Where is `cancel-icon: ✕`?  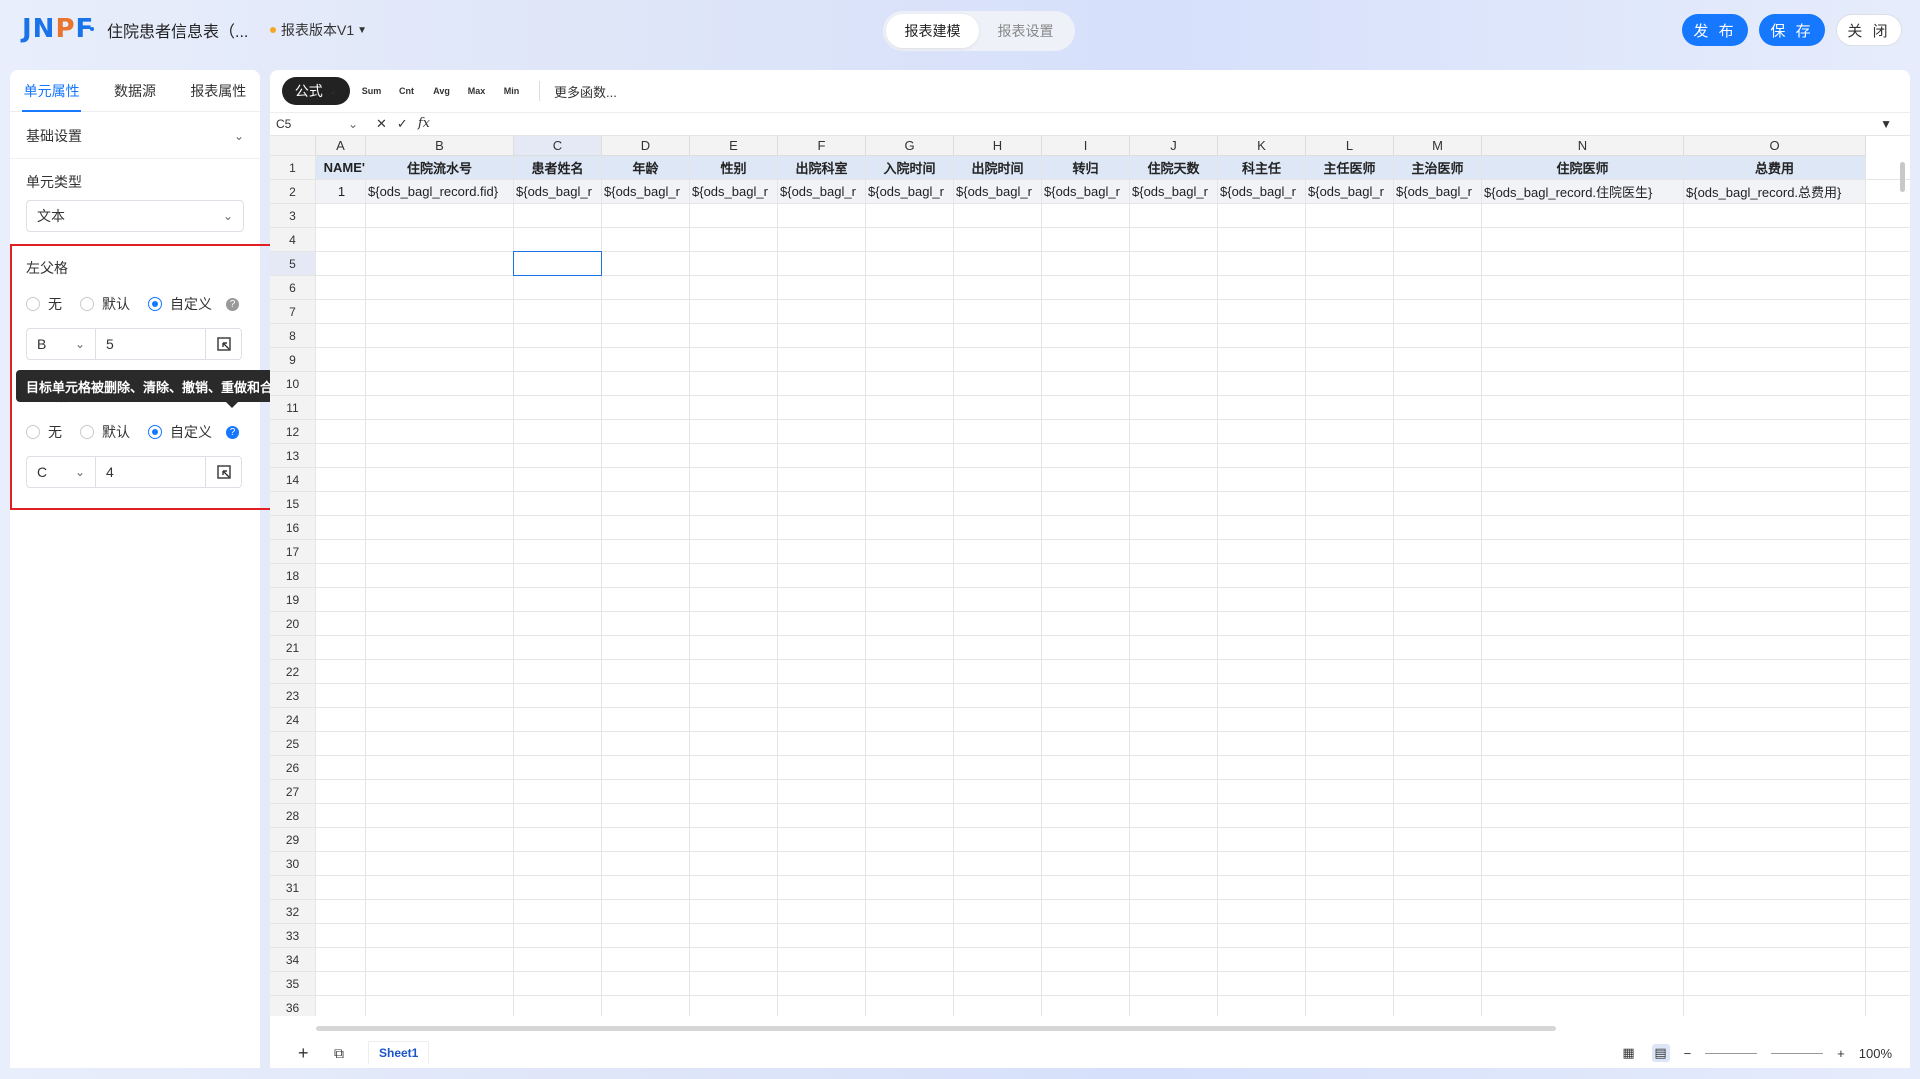
cancel-icon: ✕ is located at coordinates (381, 124).